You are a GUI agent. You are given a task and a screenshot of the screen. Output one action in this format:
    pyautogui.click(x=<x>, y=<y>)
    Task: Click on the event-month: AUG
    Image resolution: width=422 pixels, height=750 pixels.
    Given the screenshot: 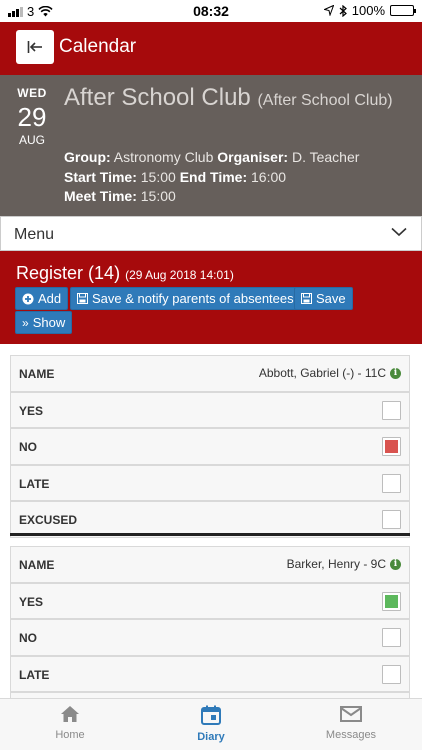 What is the action you would take?
    pyautogui.click(x=31, y=140)
    